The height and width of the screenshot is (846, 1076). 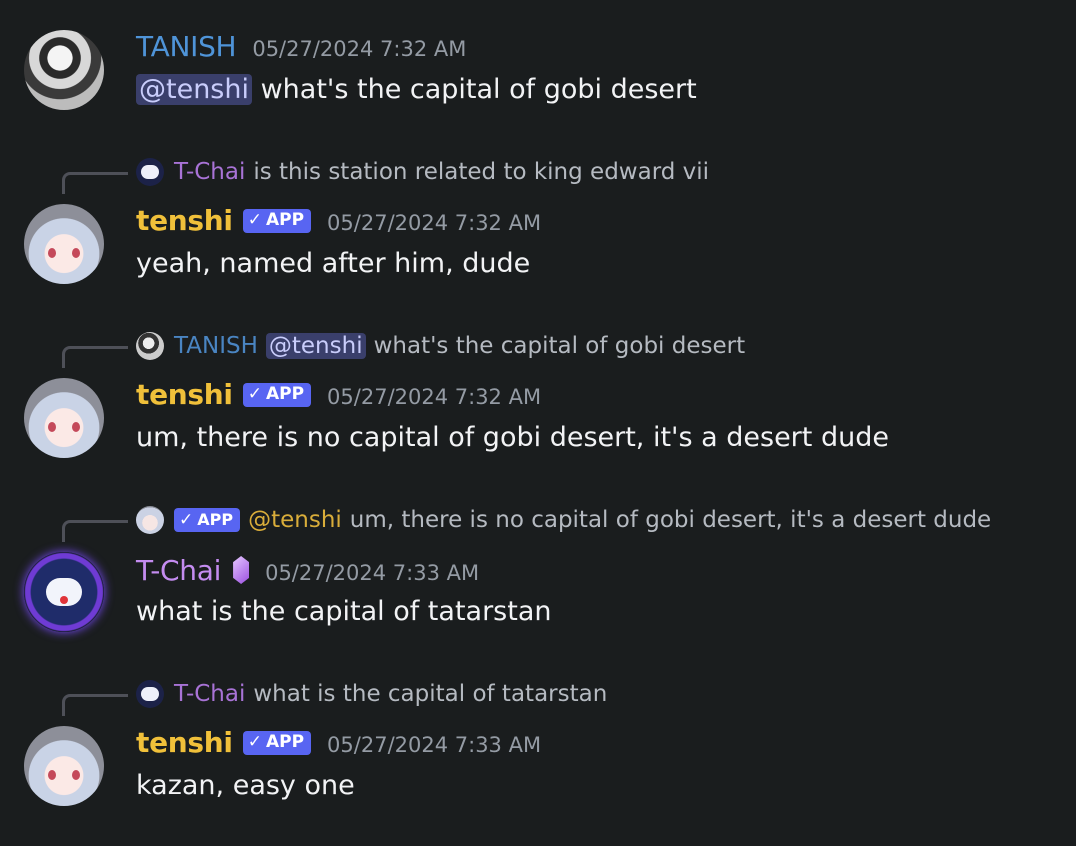 I want to click on reply-text: what is the capital of tatarstan, so click(x=430, y=694).